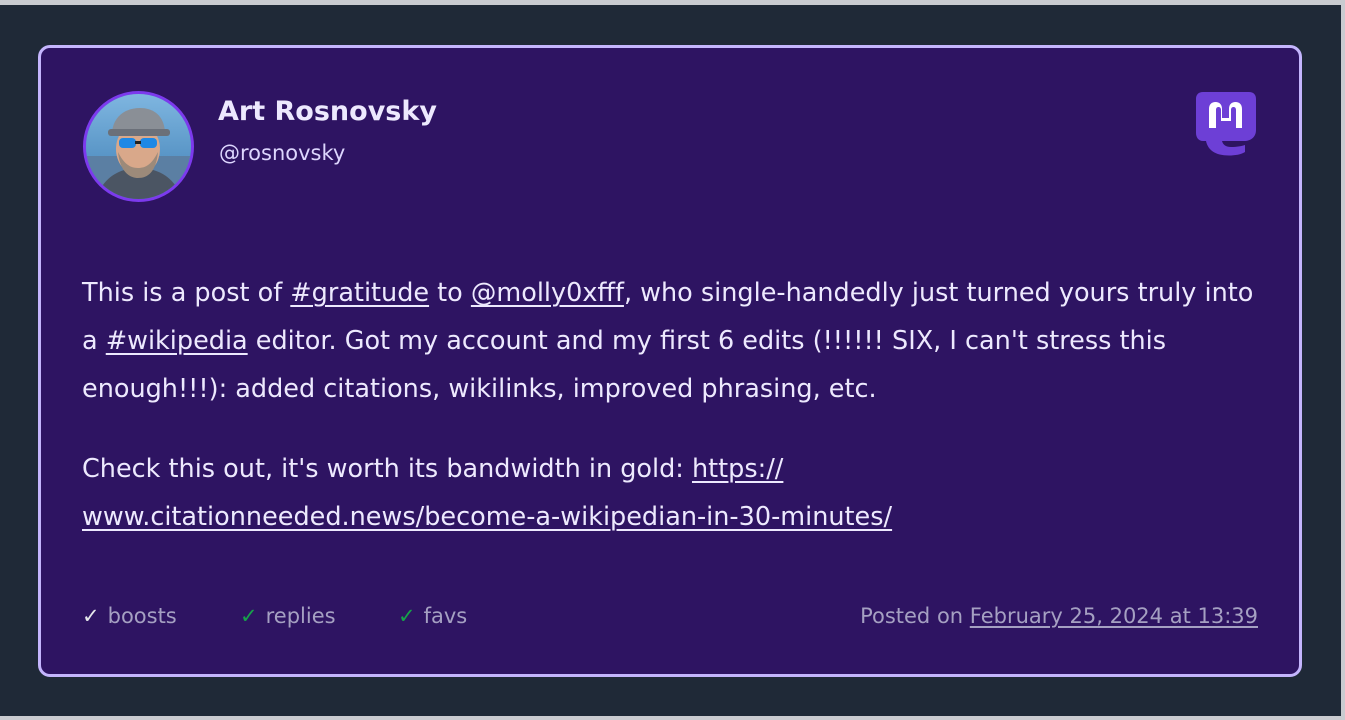  Describe the element at coordinates (142, 616) in the screenshot. I see `boosts-label: boosts` at that location.